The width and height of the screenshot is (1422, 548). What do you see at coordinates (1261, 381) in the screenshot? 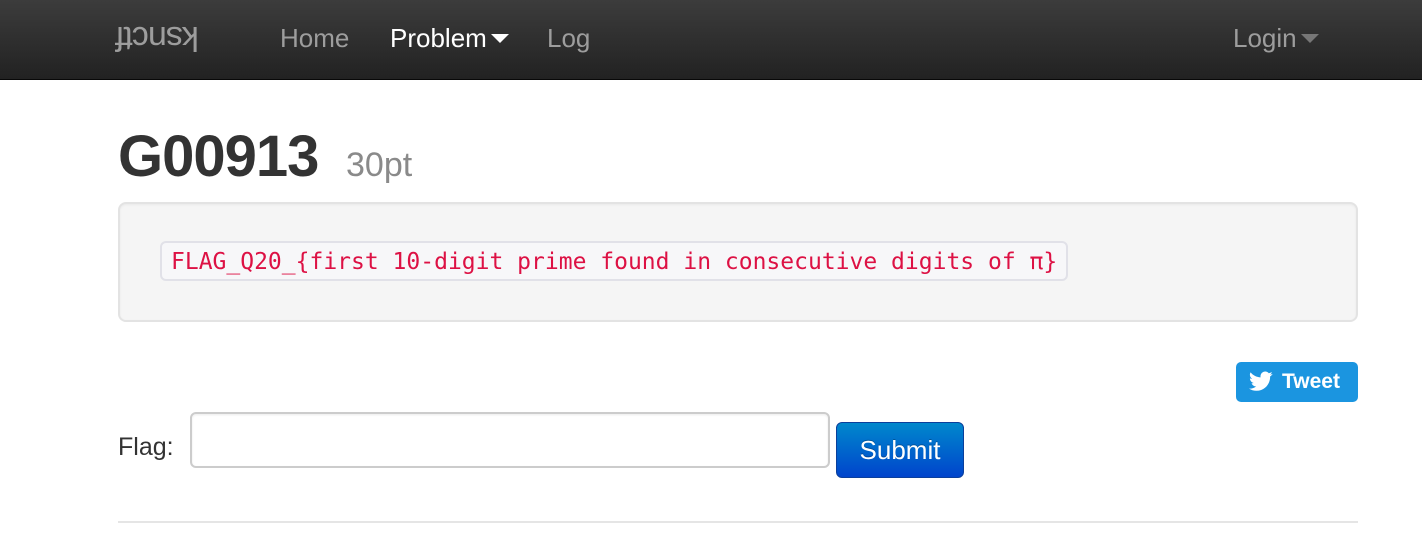
I see `twitter-bird-icon` at bounding box center [1261, 381].